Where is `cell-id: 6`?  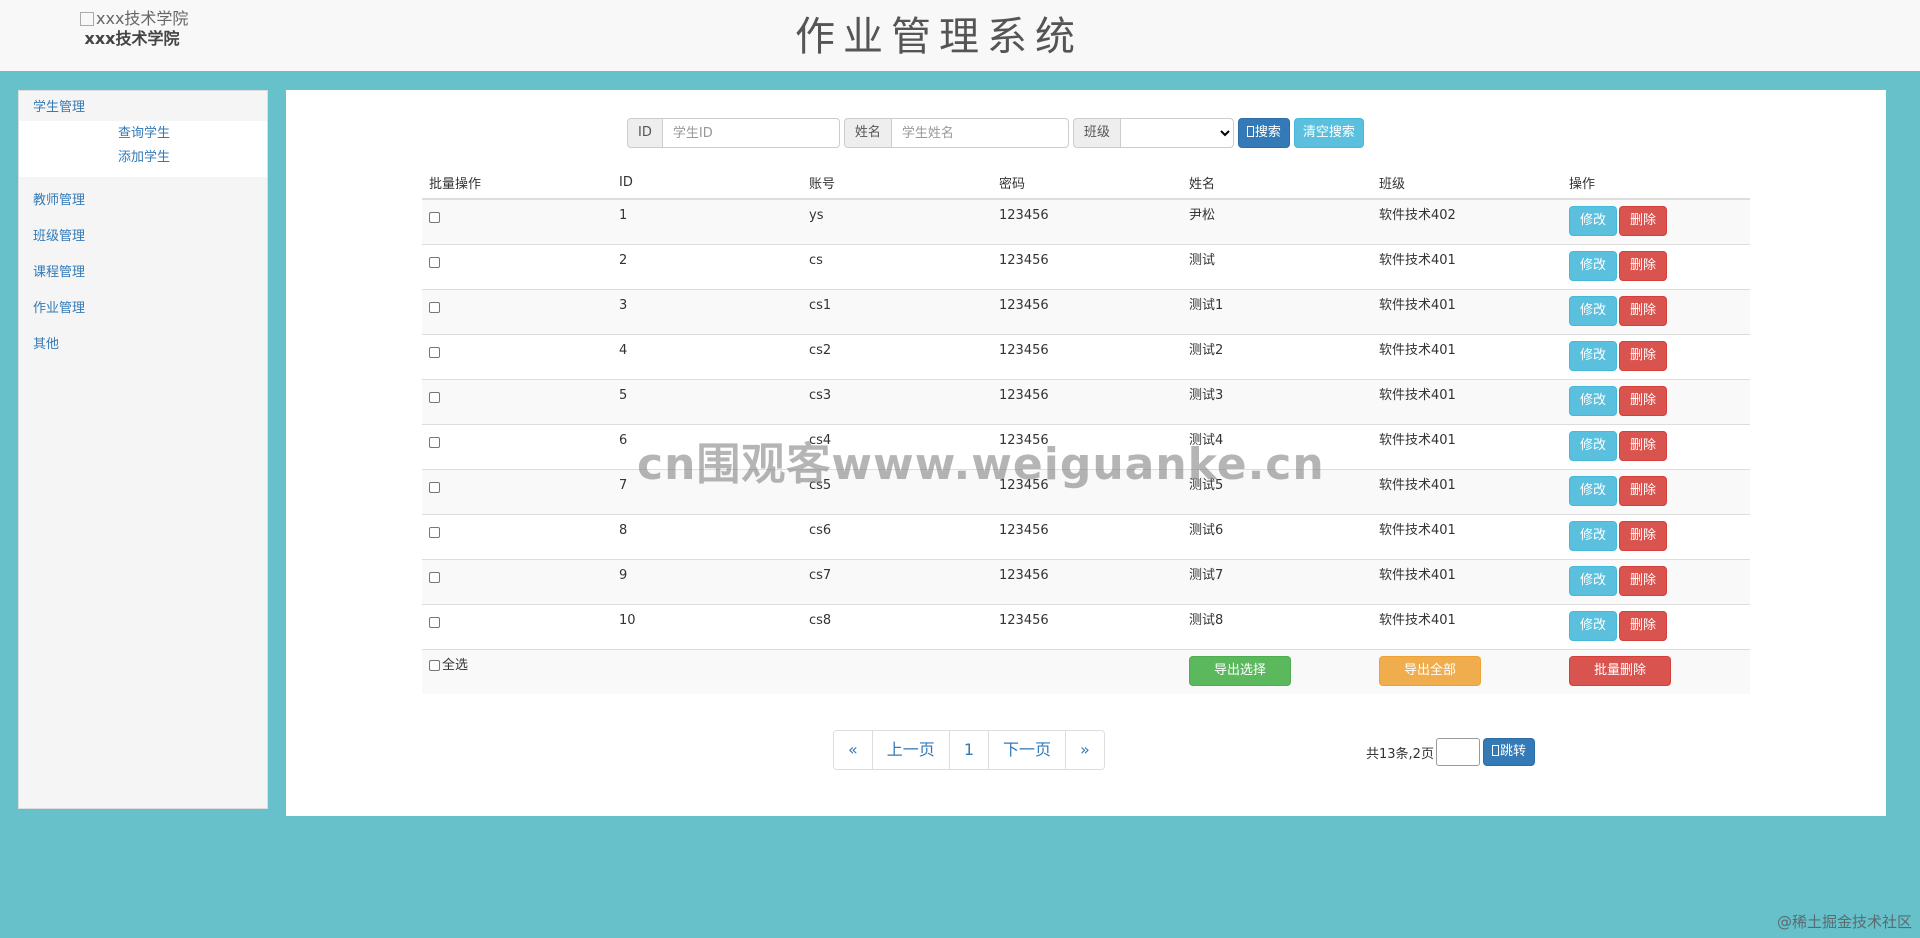
cell-id: 6 is located at coordinates (623, 440).